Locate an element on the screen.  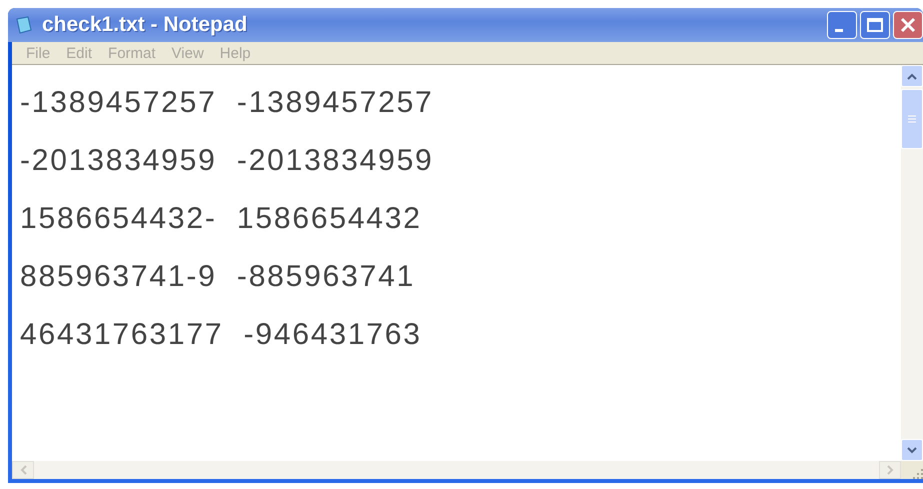
menu-item: Help is located at coordinates (235, 53).